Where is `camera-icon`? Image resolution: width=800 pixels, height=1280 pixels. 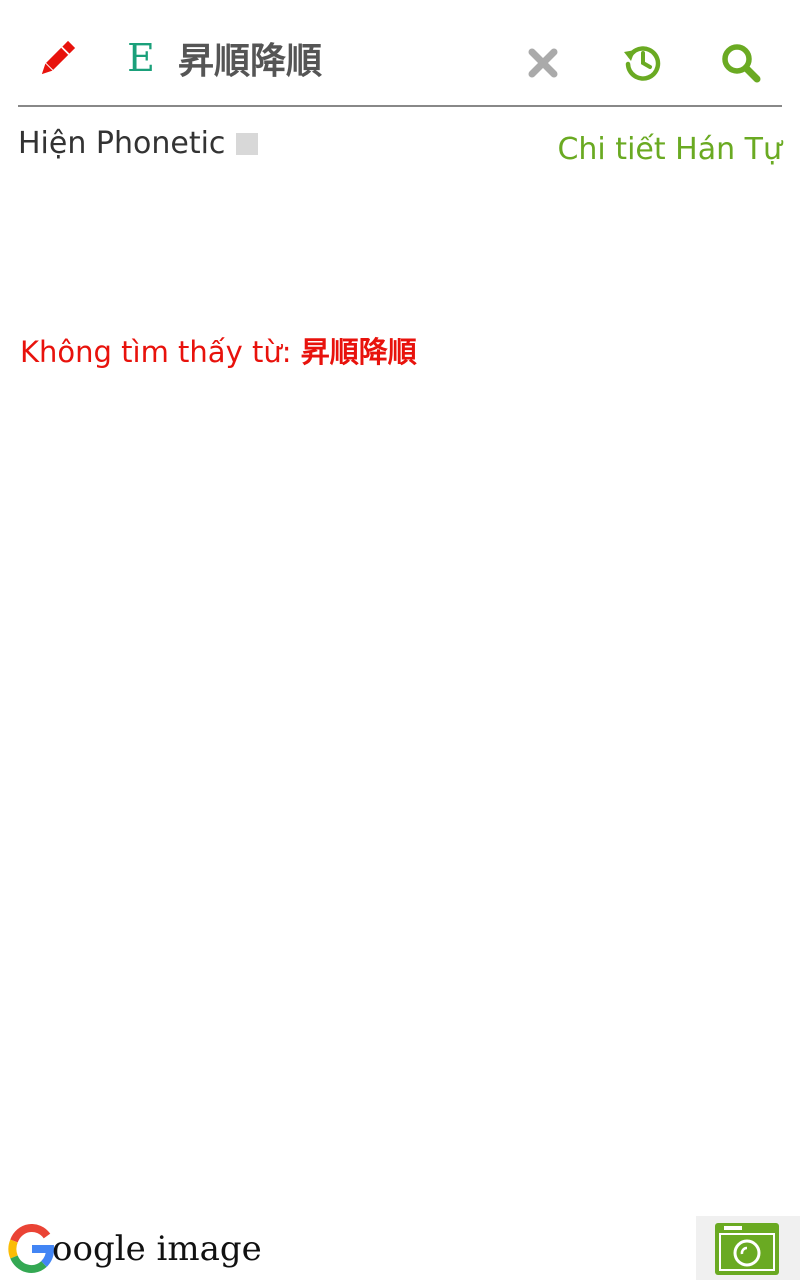
camera-icon is located at coordinates (747, 1249).